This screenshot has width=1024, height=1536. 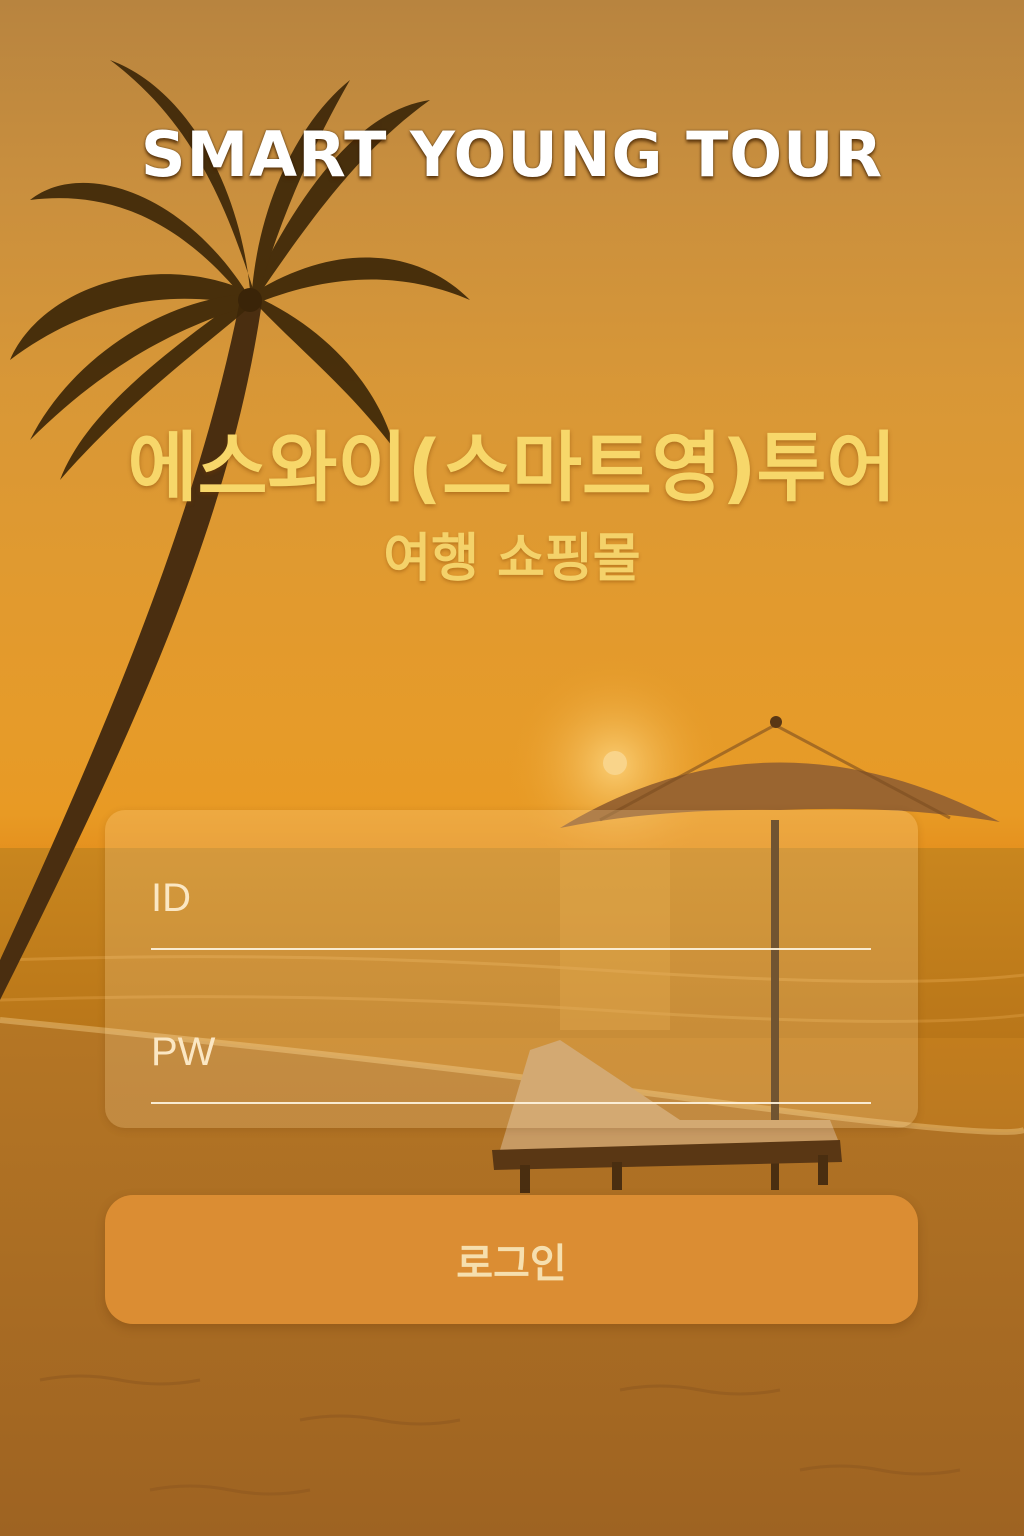 I want to click on main-title: 에스와이(스마트영)투어, so click(x=512, y=467).